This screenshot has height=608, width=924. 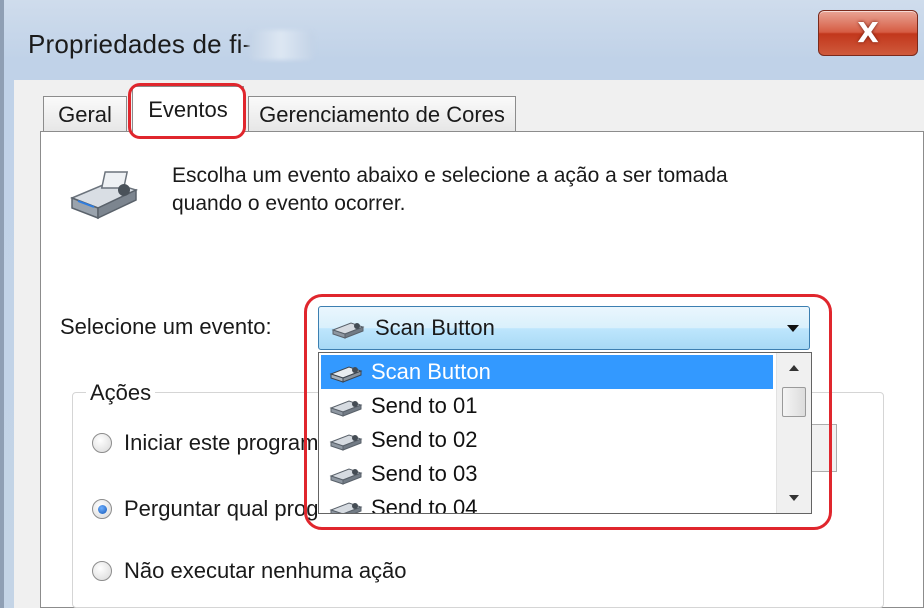 I want to click on event-option-2: Send to 02, so click(x=547, y=440).